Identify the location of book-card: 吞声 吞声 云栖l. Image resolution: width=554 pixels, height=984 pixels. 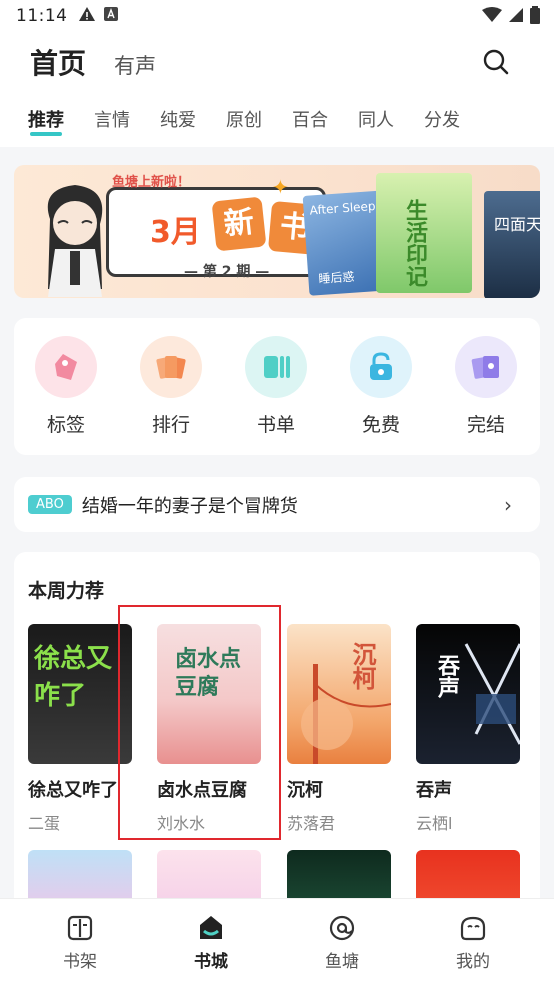
(468, 729).